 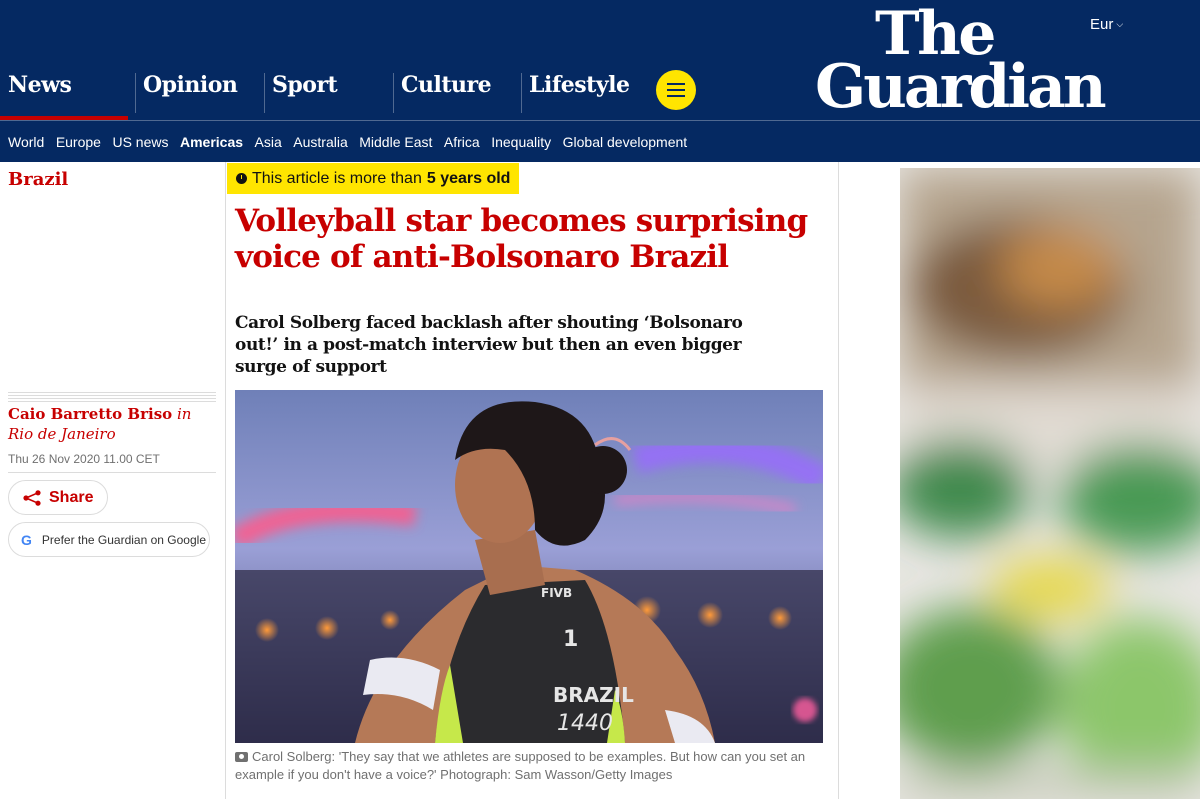 I want to click on age-value: 5 years old, so click(x=468, y=178).